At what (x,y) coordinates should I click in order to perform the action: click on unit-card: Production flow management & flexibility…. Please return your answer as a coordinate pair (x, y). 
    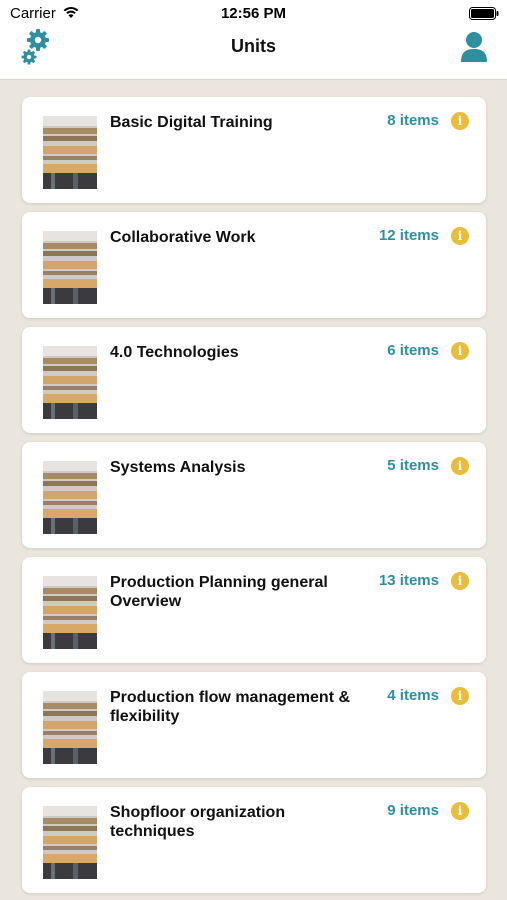
    Looking at the image, I should click on (254, 725).